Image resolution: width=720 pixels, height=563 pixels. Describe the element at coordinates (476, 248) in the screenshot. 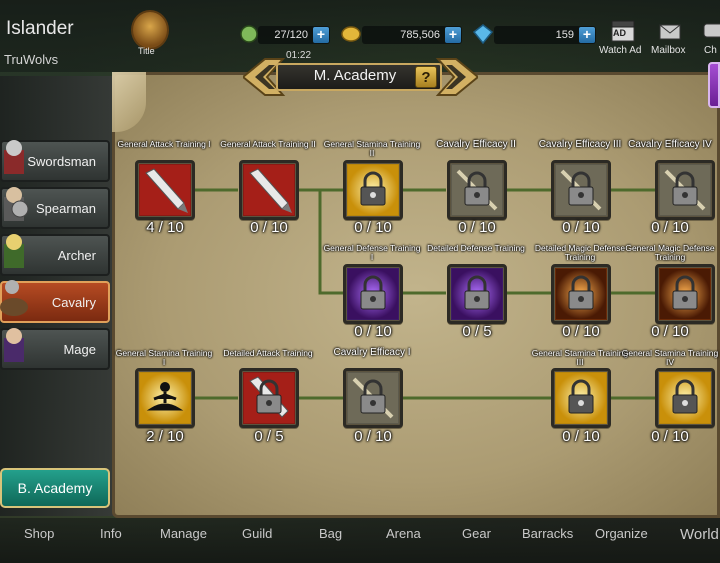

I see `node-title: Detailed Defense Training` at that location.